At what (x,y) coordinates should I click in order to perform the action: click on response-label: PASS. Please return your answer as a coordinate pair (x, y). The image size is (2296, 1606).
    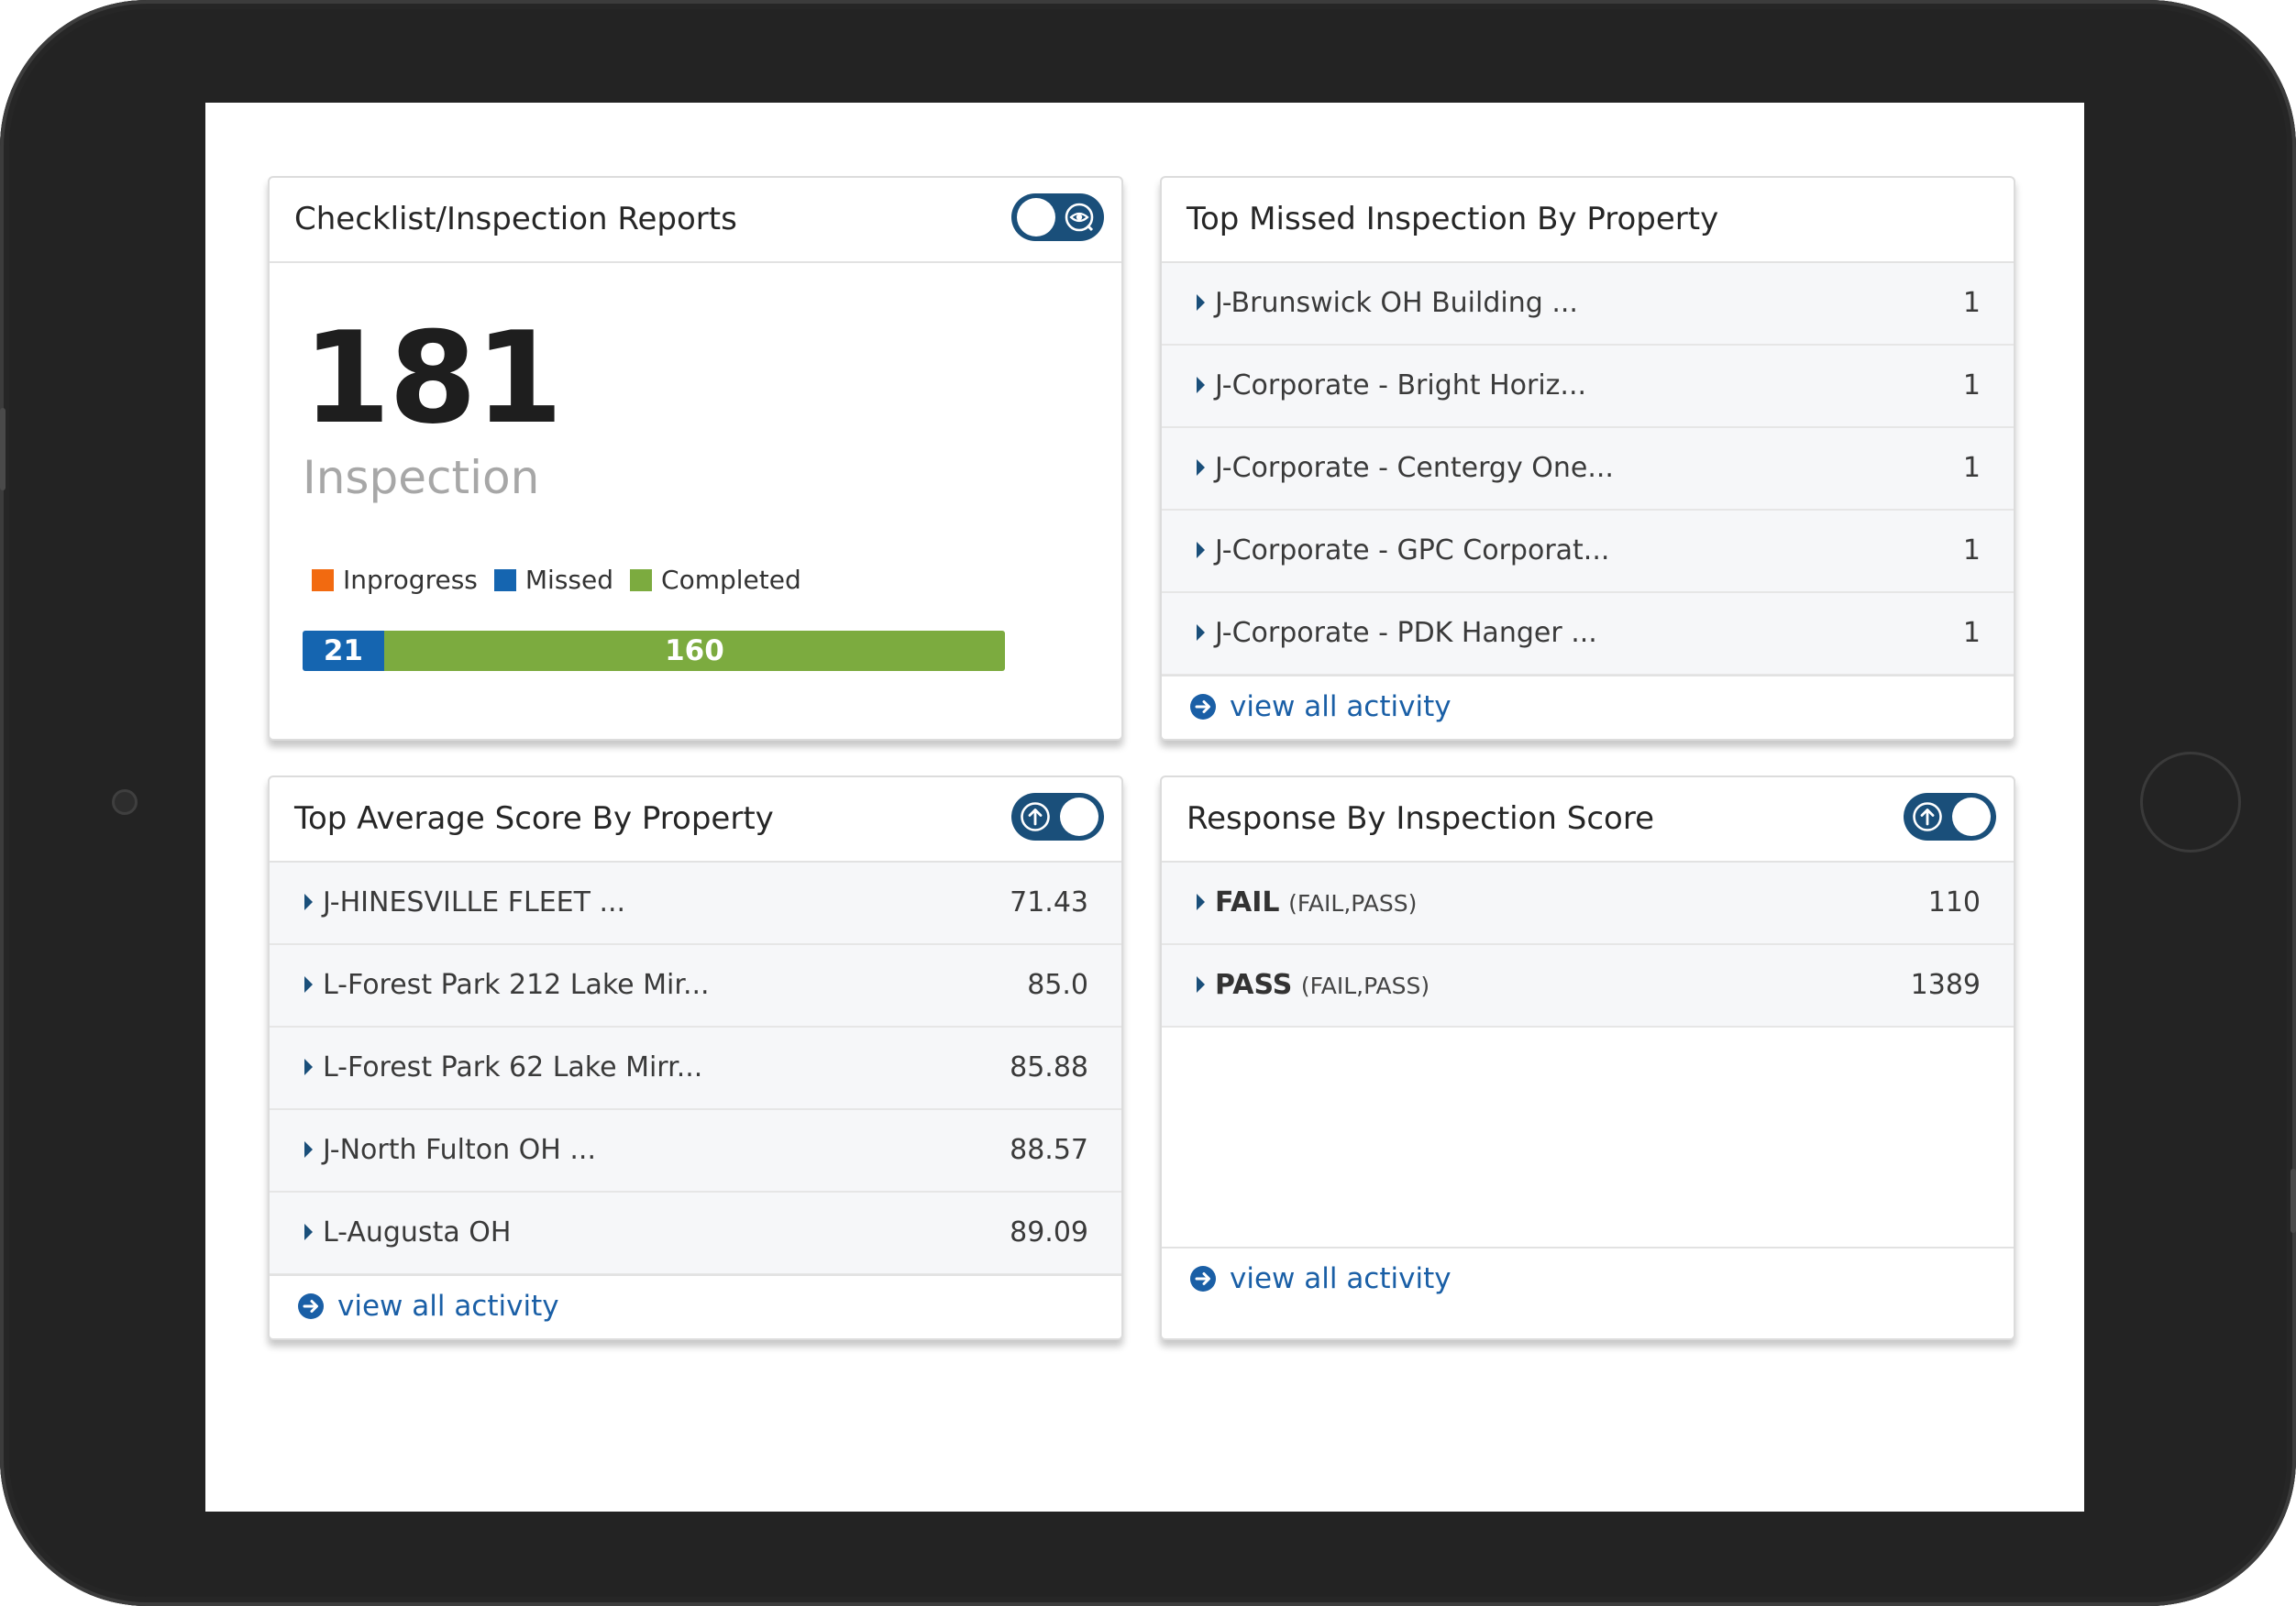
    Looking at the image, I should click on (1254, 985).